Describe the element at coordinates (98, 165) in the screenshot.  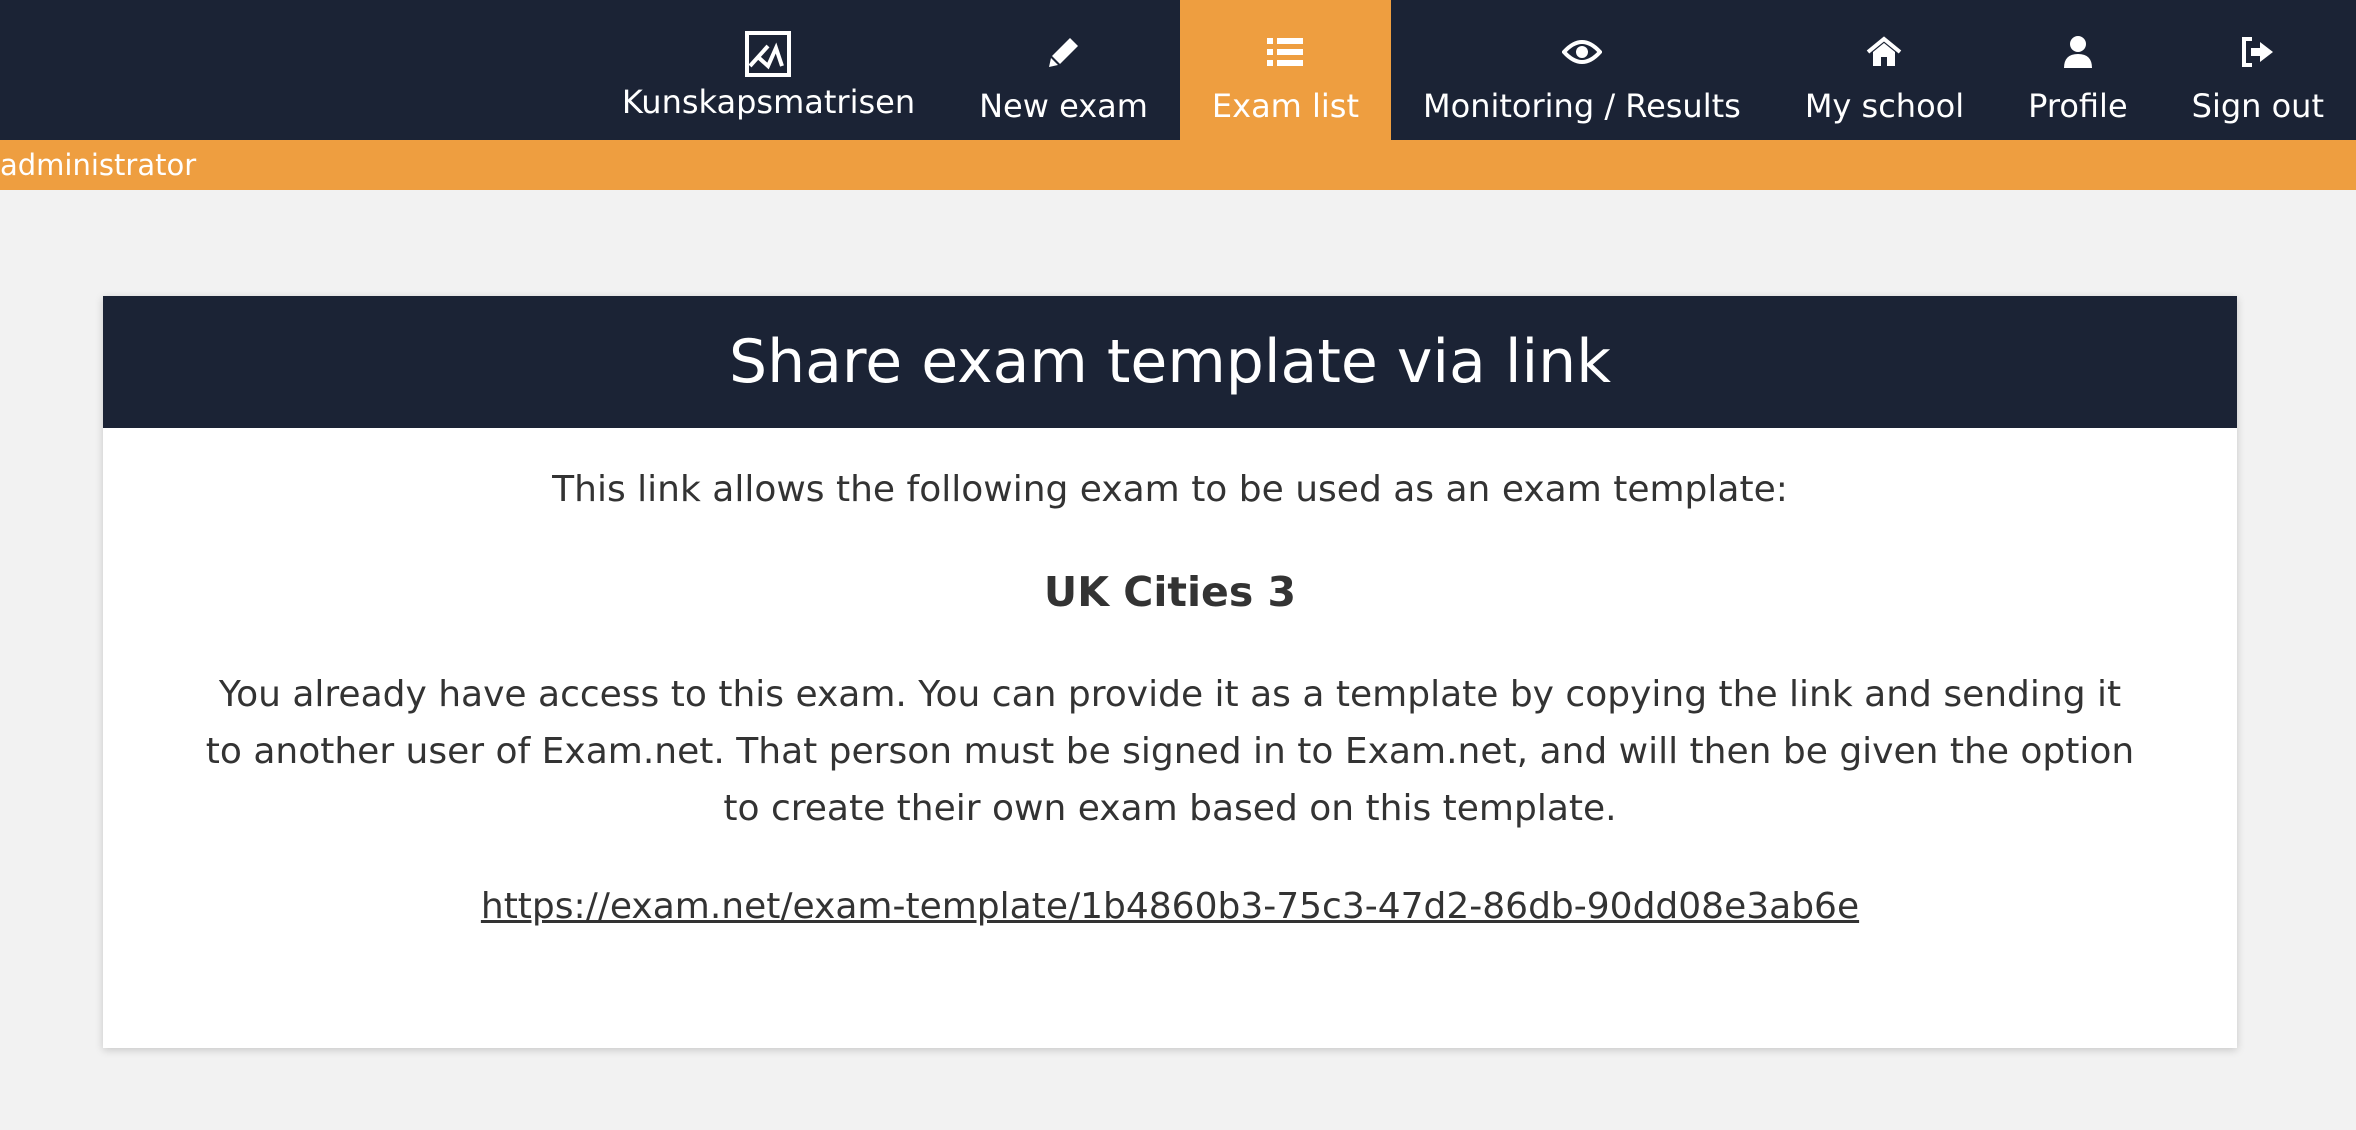
I see `user-role-label: administrator` at that location.